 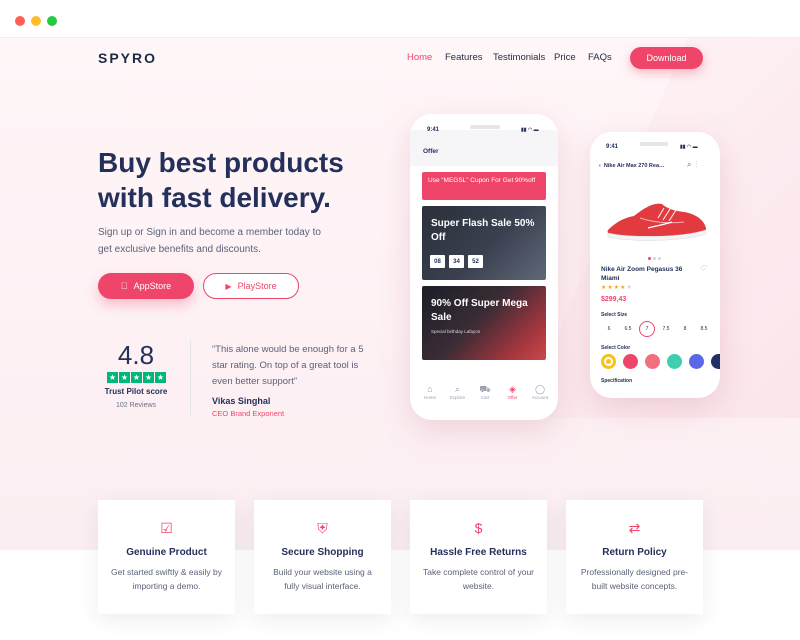 What do you see at coordinates (484, 243) in the screenshot?
I see `flash-sale-card: Super Flash Sale 50% Off 08 34 52` at bounding box center [484, 243].